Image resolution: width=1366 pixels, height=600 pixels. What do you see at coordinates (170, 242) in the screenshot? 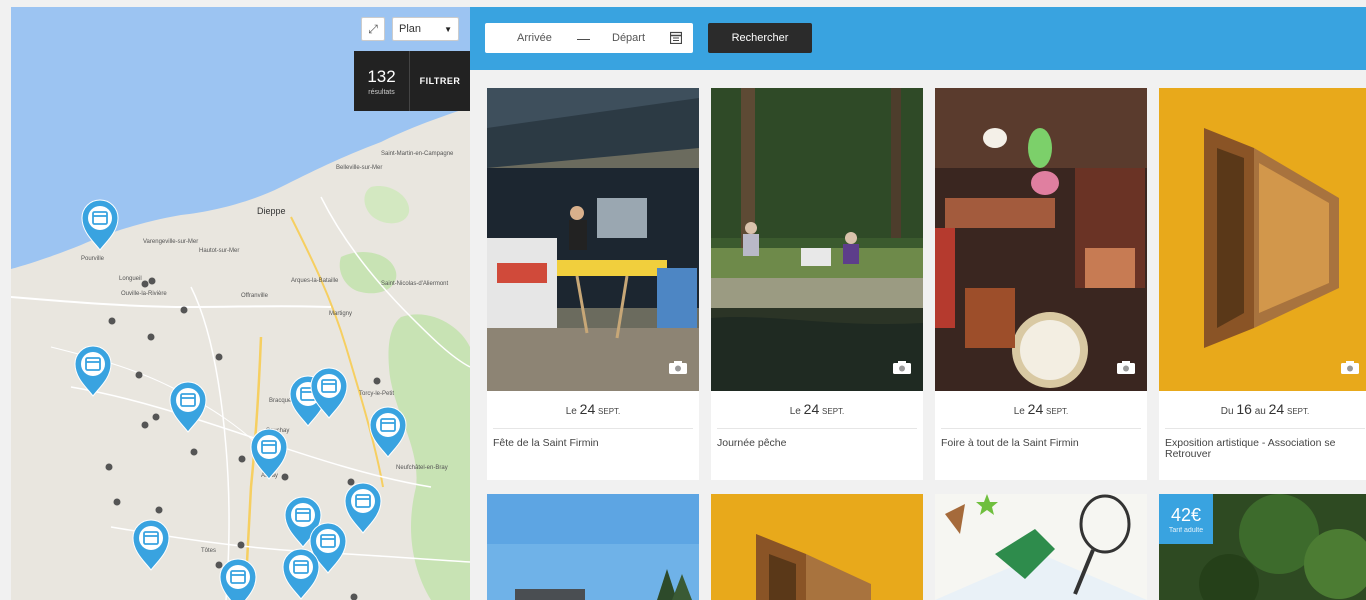
I see `place-label: Varengeville-sur-Mer` at bounding box center [170, 242].